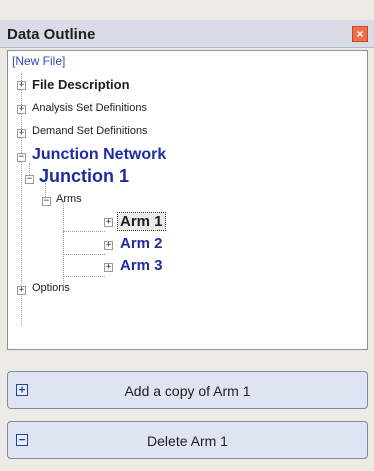 The image size is (374, 471). Describe the element at coordinates (84, 176) in the screenshot. I see `tree-item-junction-1: Junction 1` at that location.